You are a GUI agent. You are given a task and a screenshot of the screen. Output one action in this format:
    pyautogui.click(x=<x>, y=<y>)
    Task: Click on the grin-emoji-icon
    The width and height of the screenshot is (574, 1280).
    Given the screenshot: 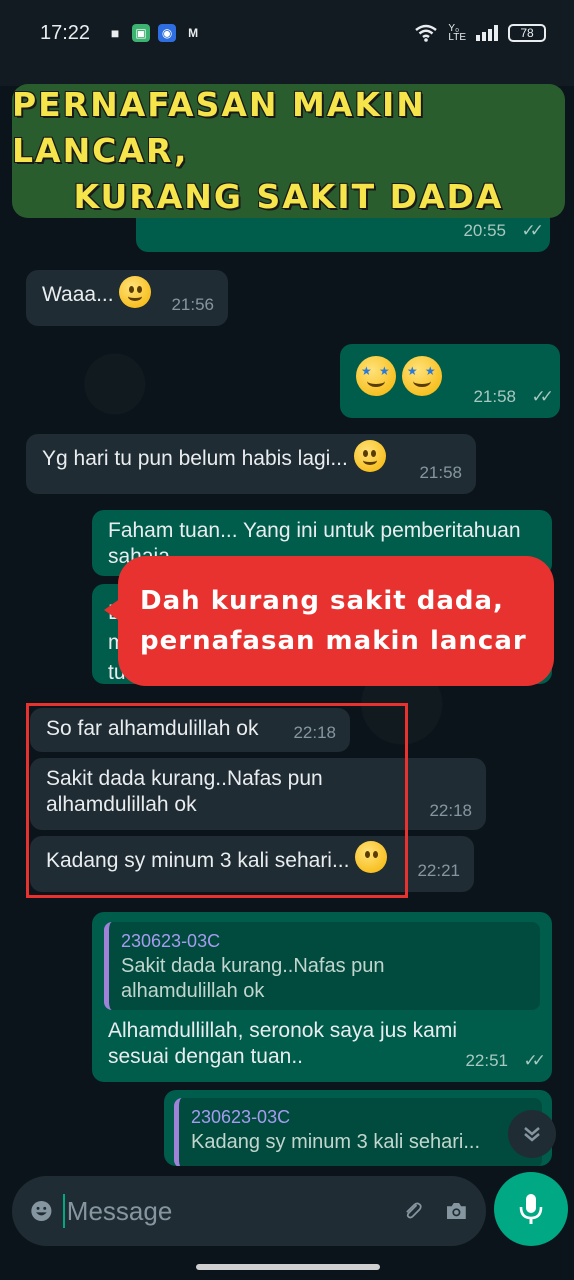 What is the action you would take?
    pyautogui.click(x=369, y=456)
    